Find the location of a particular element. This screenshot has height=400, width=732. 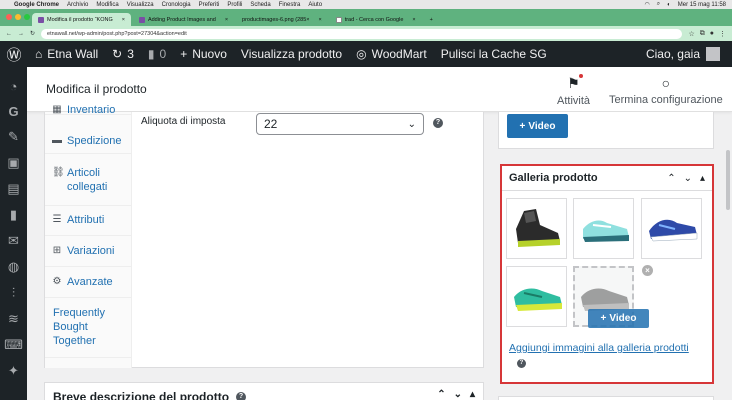

menubar-profiles: Profili is located at coordinates (234, 5).